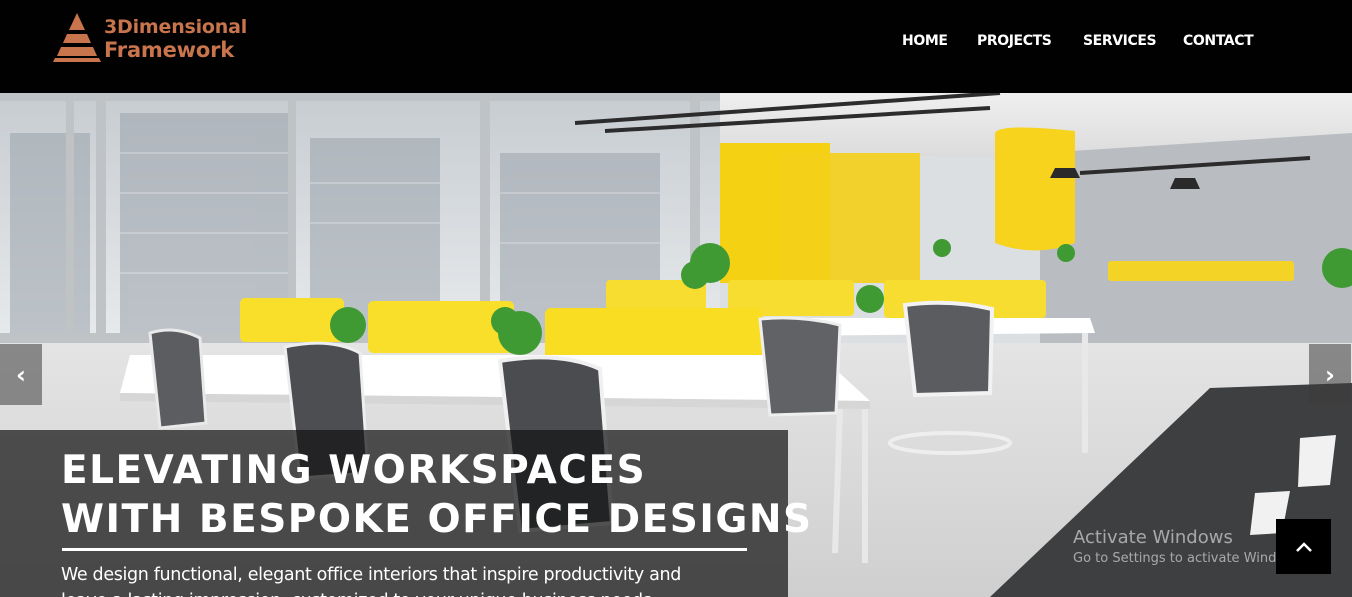 The width and height of the screenshot is (1352, 597). Describe the element at coordinates (437, 519) in the screenshot. I see `hero-headline-line2: WITH BESPOKE OFFICE DESIGNS` at that location.